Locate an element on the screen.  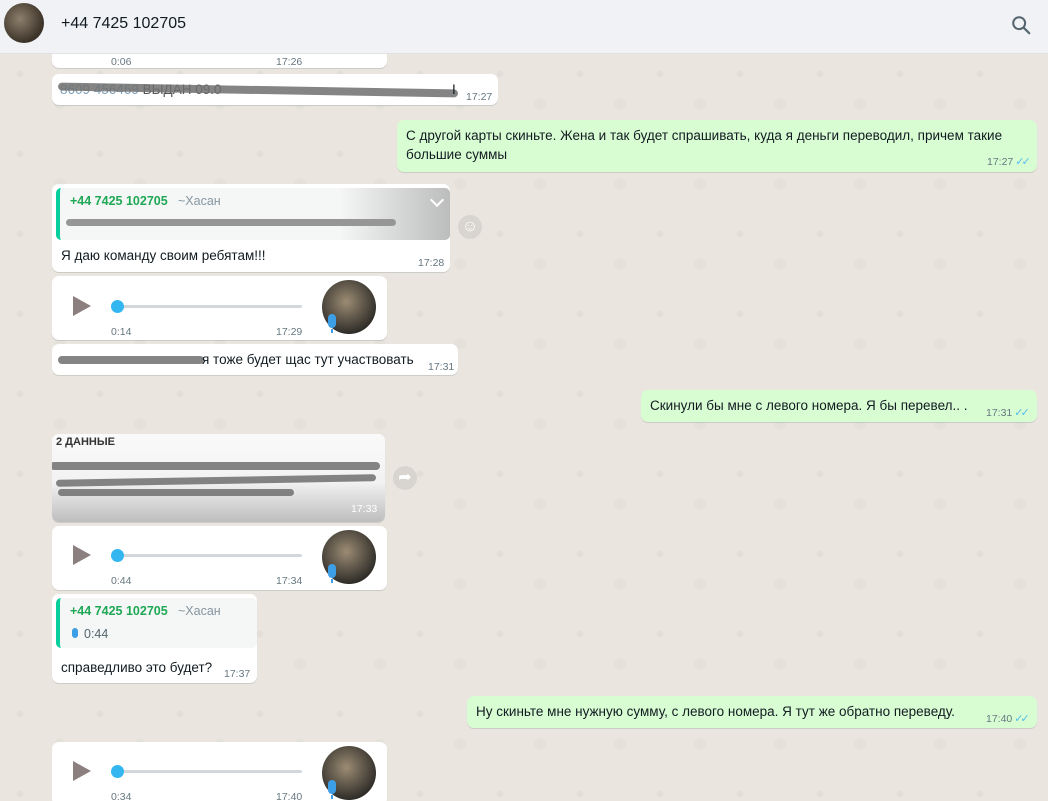
message-incoming: 8609 456469 ВЫДАН 09.0 І 17:27 is located at coordinates (275, 89).